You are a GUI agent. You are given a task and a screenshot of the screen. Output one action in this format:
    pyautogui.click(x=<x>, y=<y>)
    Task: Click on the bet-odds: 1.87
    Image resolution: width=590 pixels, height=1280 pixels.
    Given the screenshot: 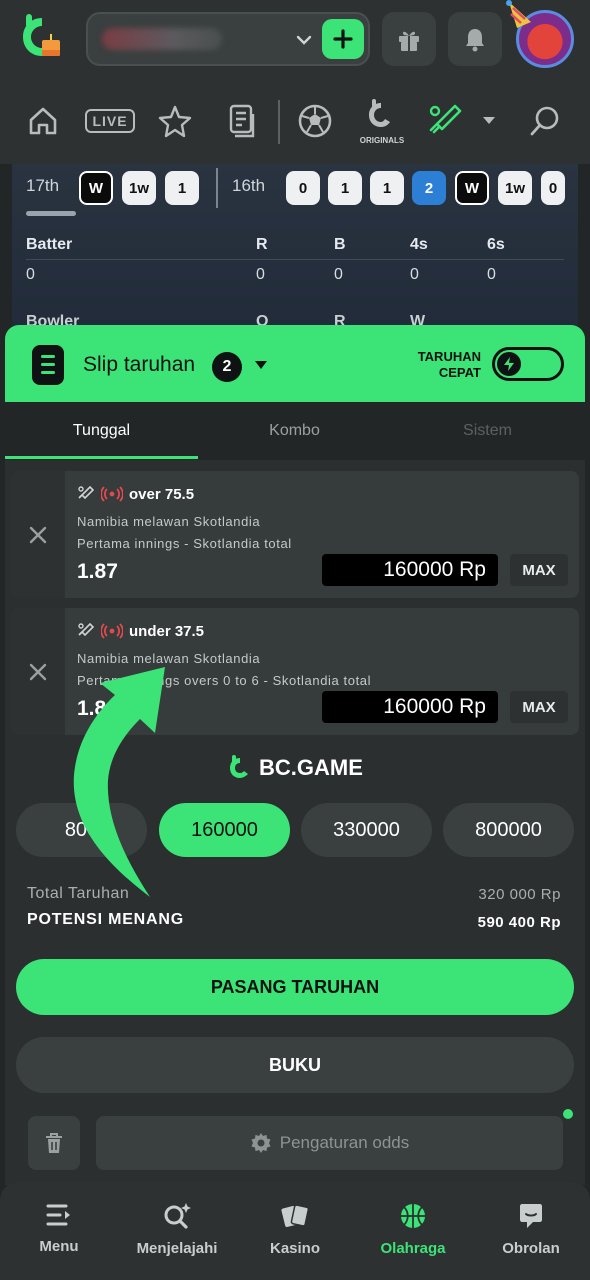 What is the action you would take?
    pyautogui.click(x=97, y=571)
    